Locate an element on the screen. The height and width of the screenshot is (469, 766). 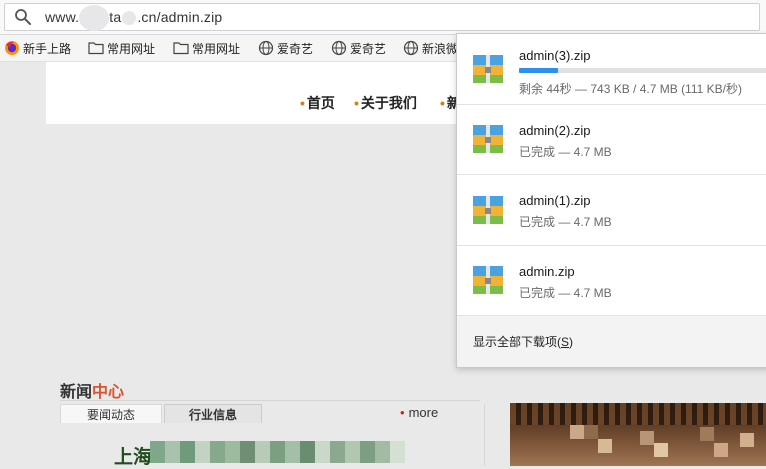
download-item: admin(1).zip 已完成 — 4.7 MB is located at coordinates (611, 210).